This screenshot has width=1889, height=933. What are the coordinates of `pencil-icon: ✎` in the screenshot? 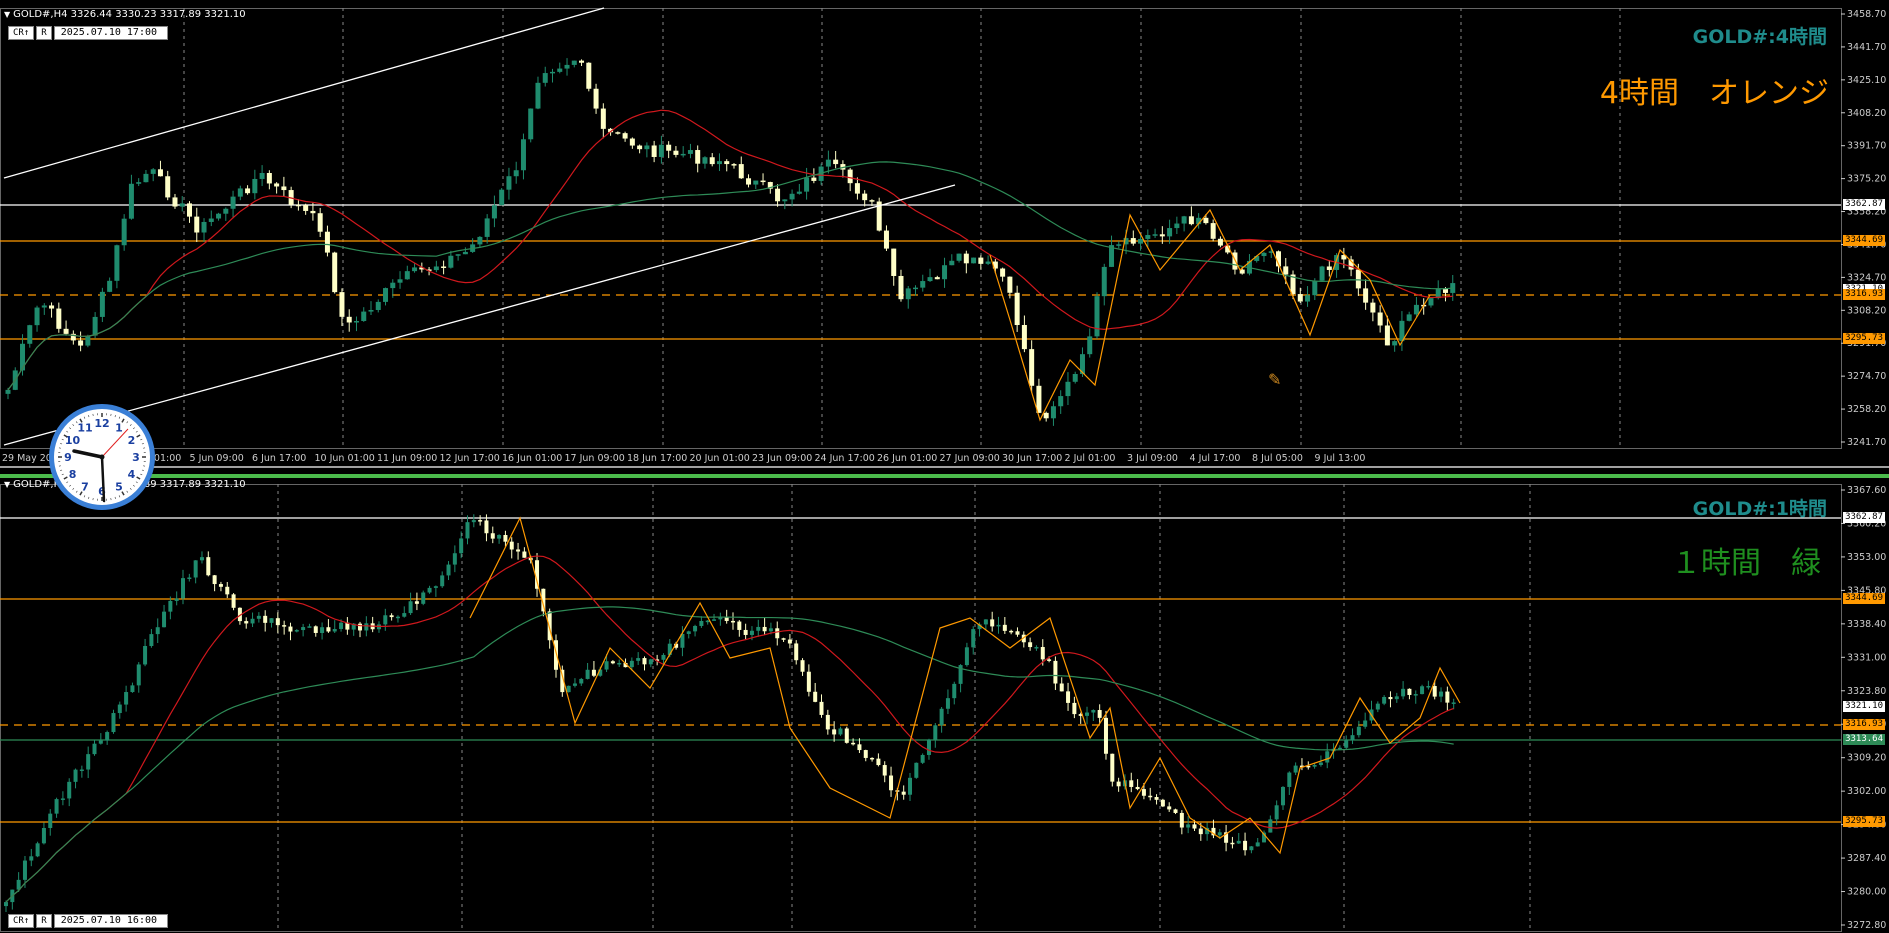 It's located at (1274, 379).